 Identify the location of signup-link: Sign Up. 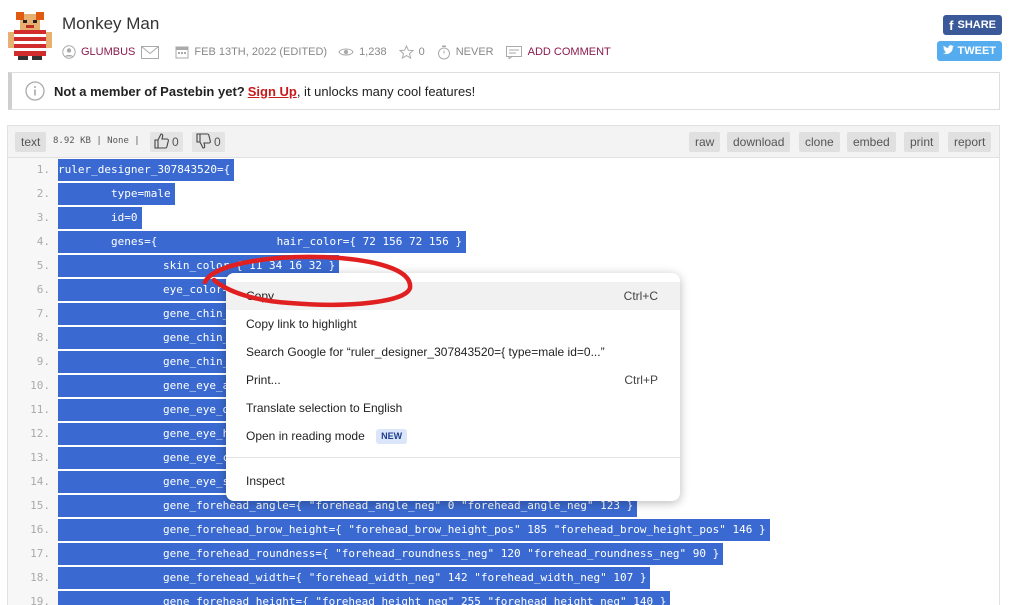
(272, 91).